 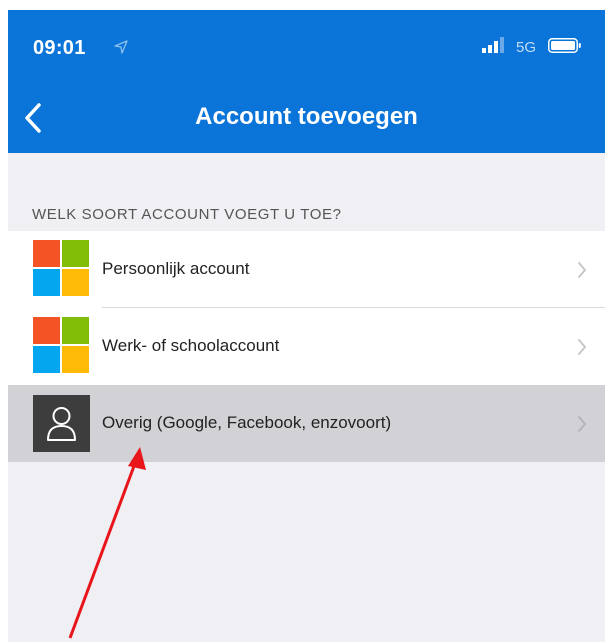 I want to click on page-title: Account toevoegen, so click(x=306, y=116).